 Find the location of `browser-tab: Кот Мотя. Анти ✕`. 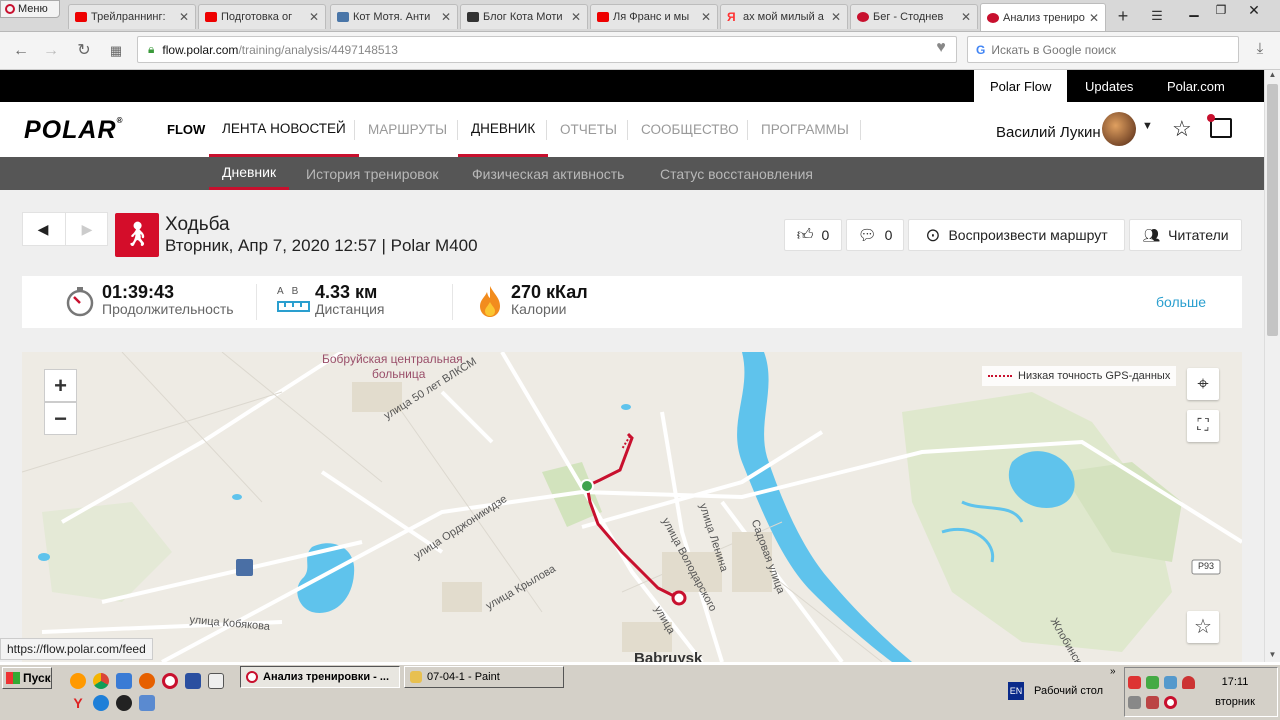

browser-tab: Кот Мотя. Анти ✕ is located at coordinates (394, 16).